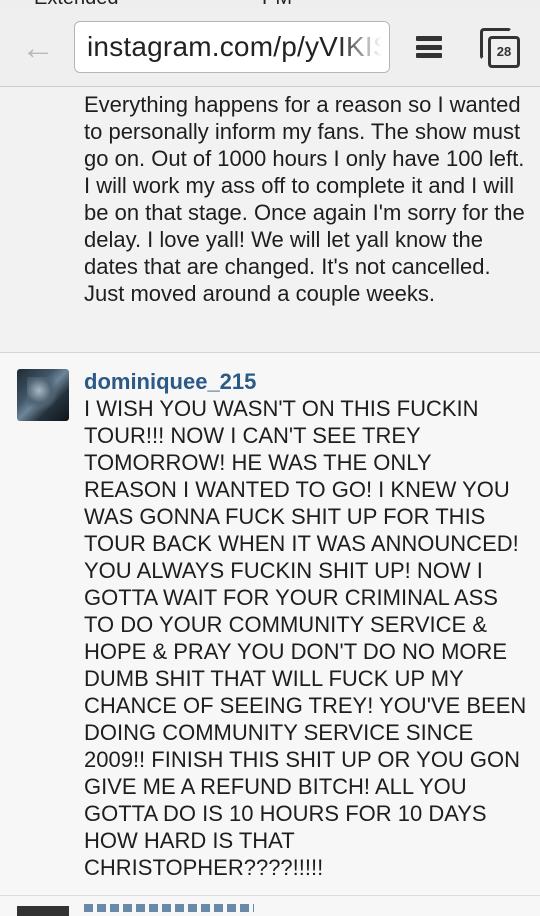  I want to click on status-time: PM, so click(277, 4).